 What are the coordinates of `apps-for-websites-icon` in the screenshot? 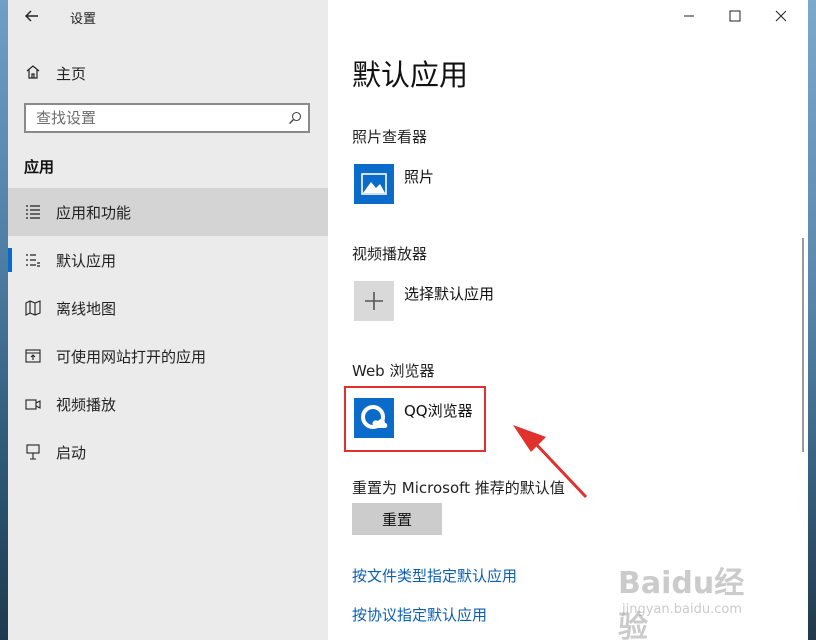 It's located at (33, 356).